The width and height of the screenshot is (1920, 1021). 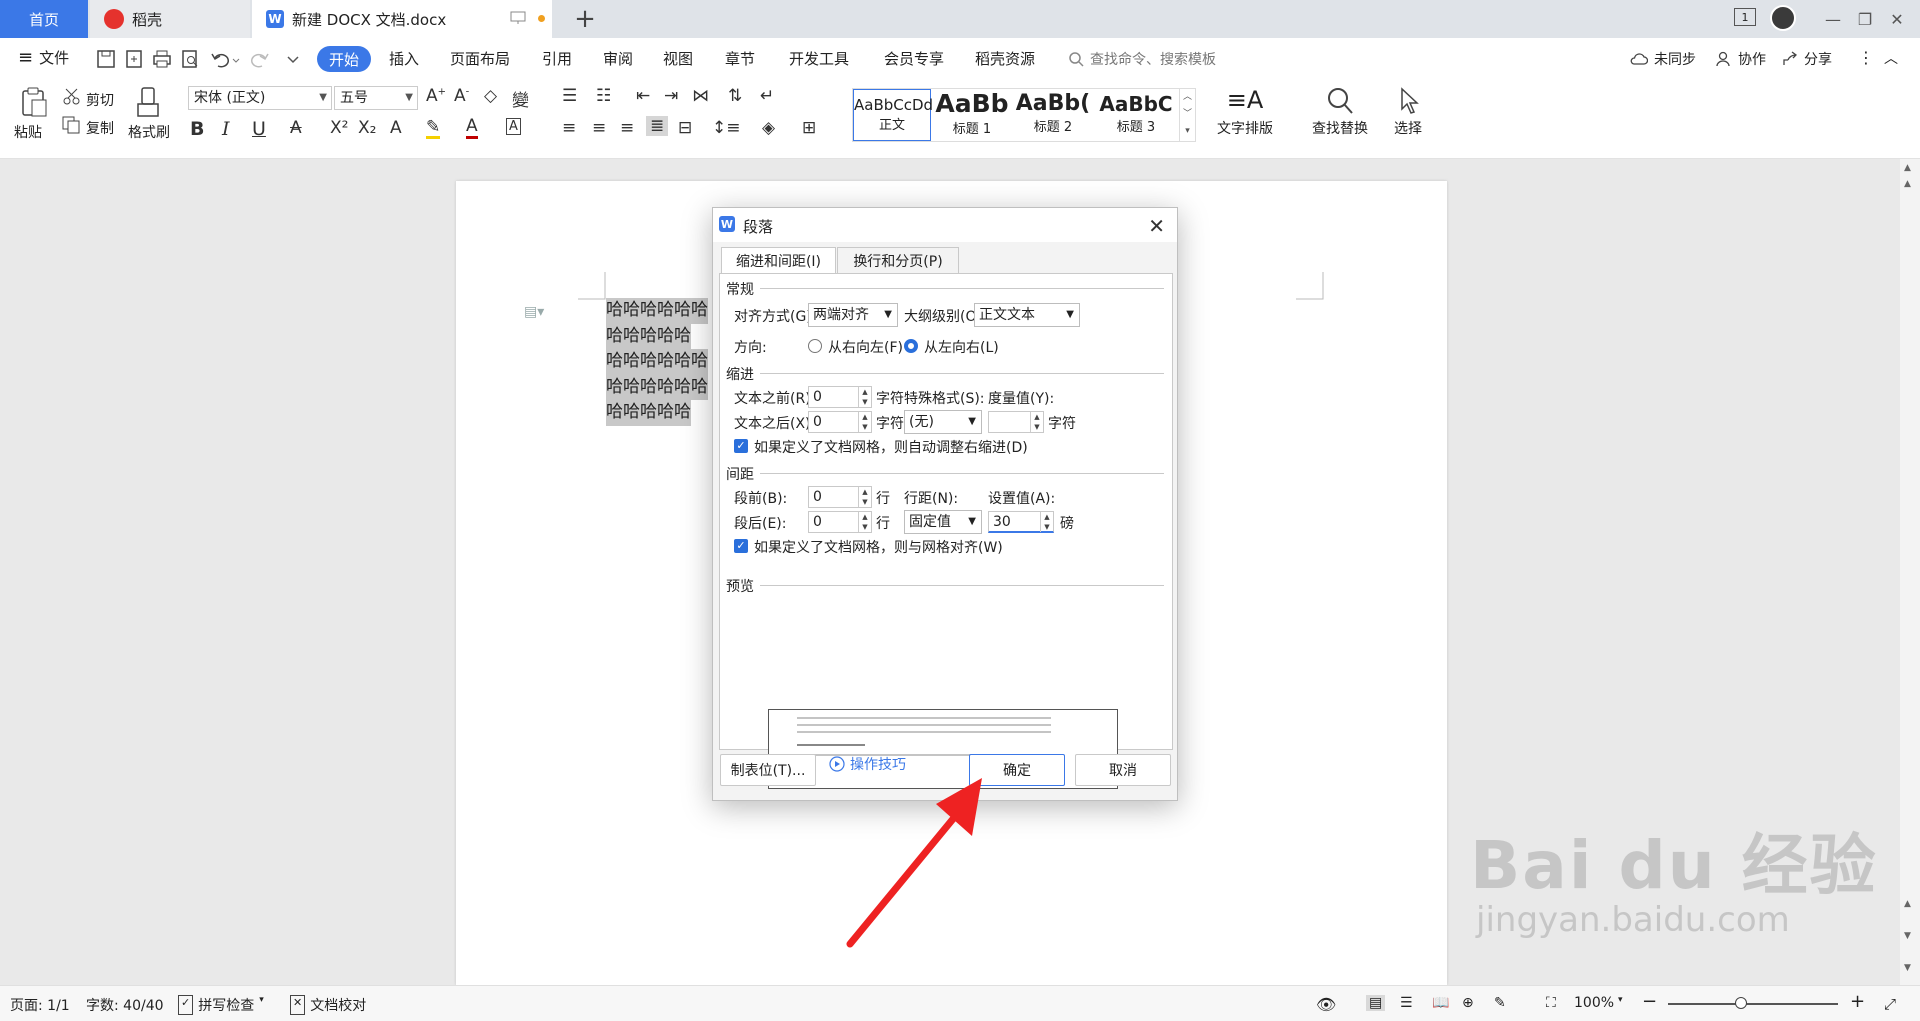 What do you see at coordinates (163, 60) in the screenshot?
I see `print-icon` at bounding box center [163, 60].